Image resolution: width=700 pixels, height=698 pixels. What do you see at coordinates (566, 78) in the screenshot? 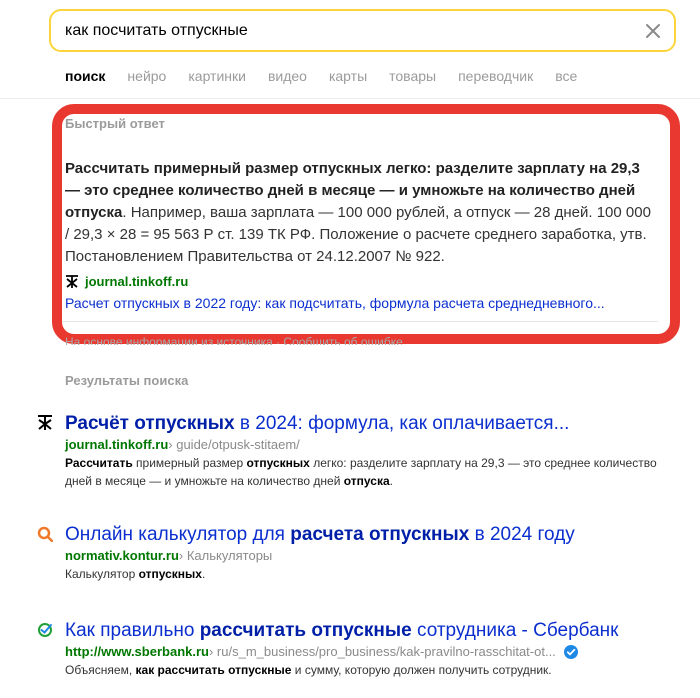
I see `tab-all: все` at bounding box center [566, 78].